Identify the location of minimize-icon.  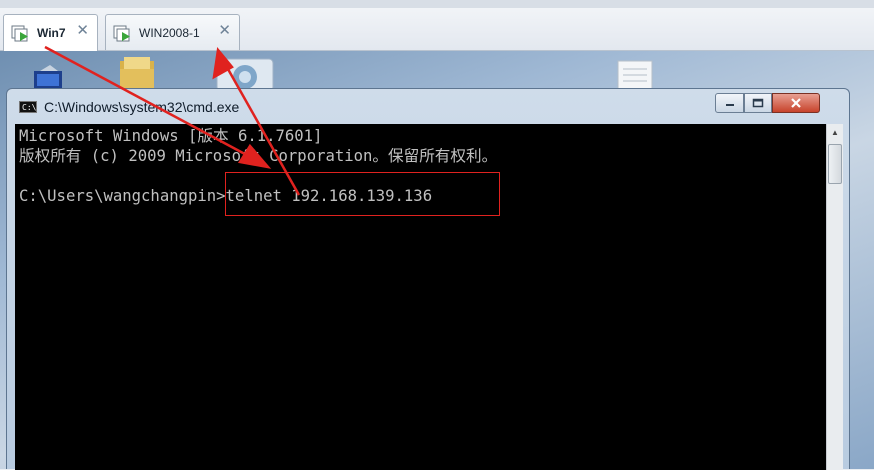
(729, 105).